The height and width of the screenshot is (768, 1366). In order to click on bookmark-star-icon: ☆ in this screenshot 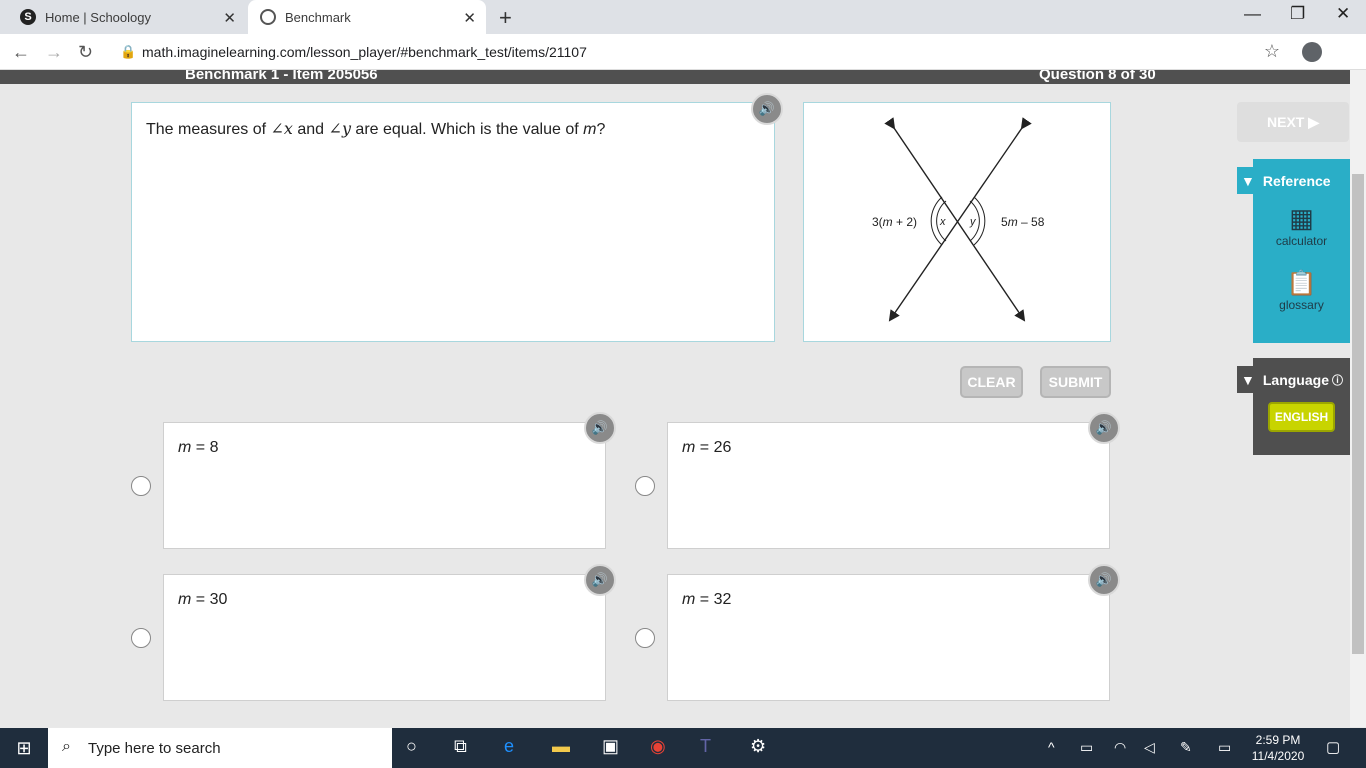, I will do `click(1272, 51)`.